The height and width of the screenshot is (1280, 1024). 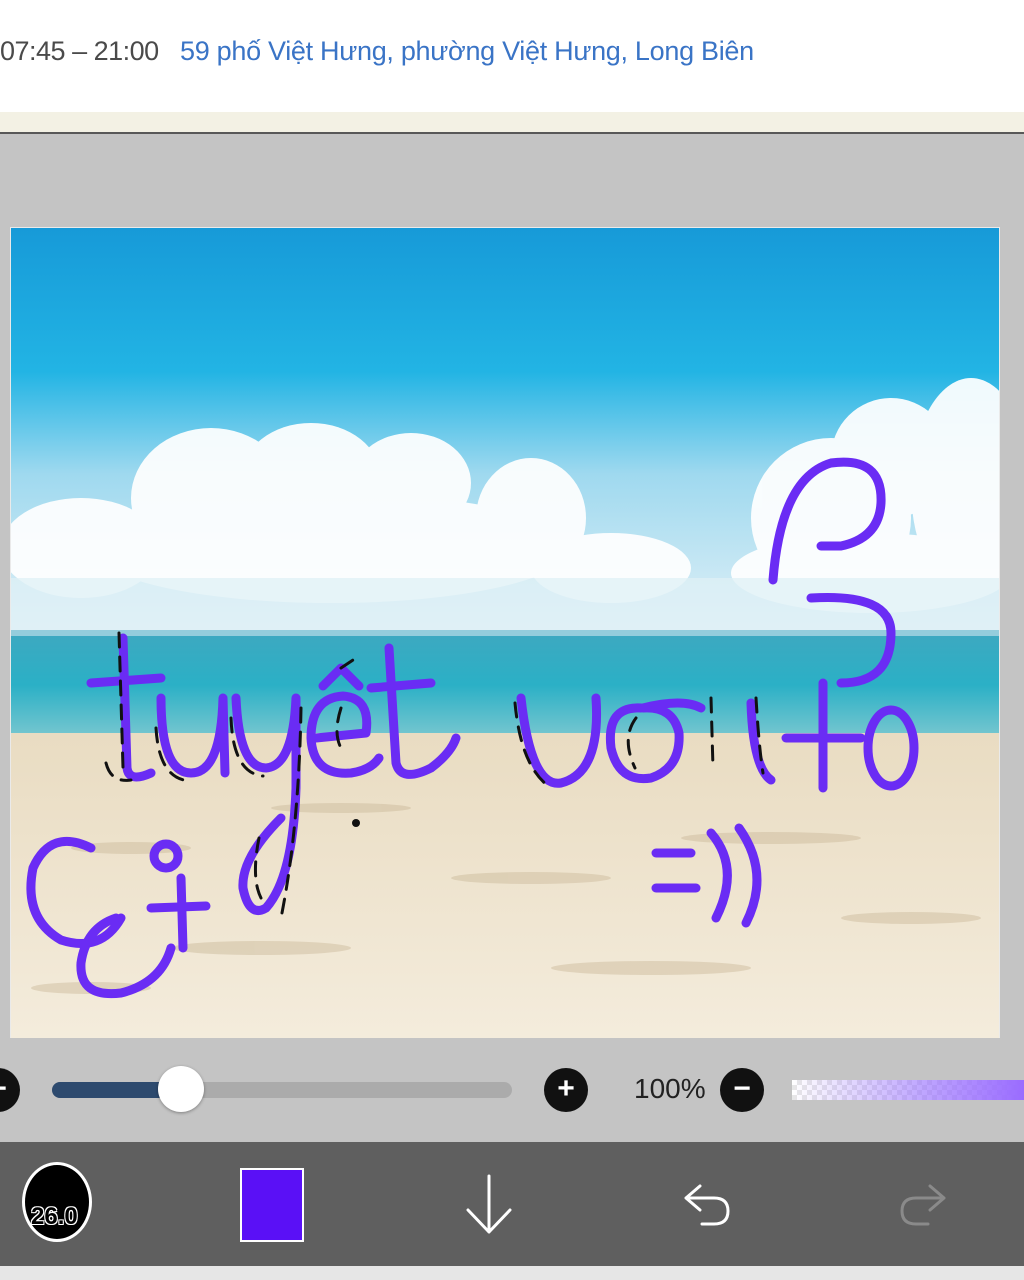 What do you see at coordinates (57, 1202) in the screenshot?
I see `brush-size-icon: 26.0` at bounding box center [57, 1202].